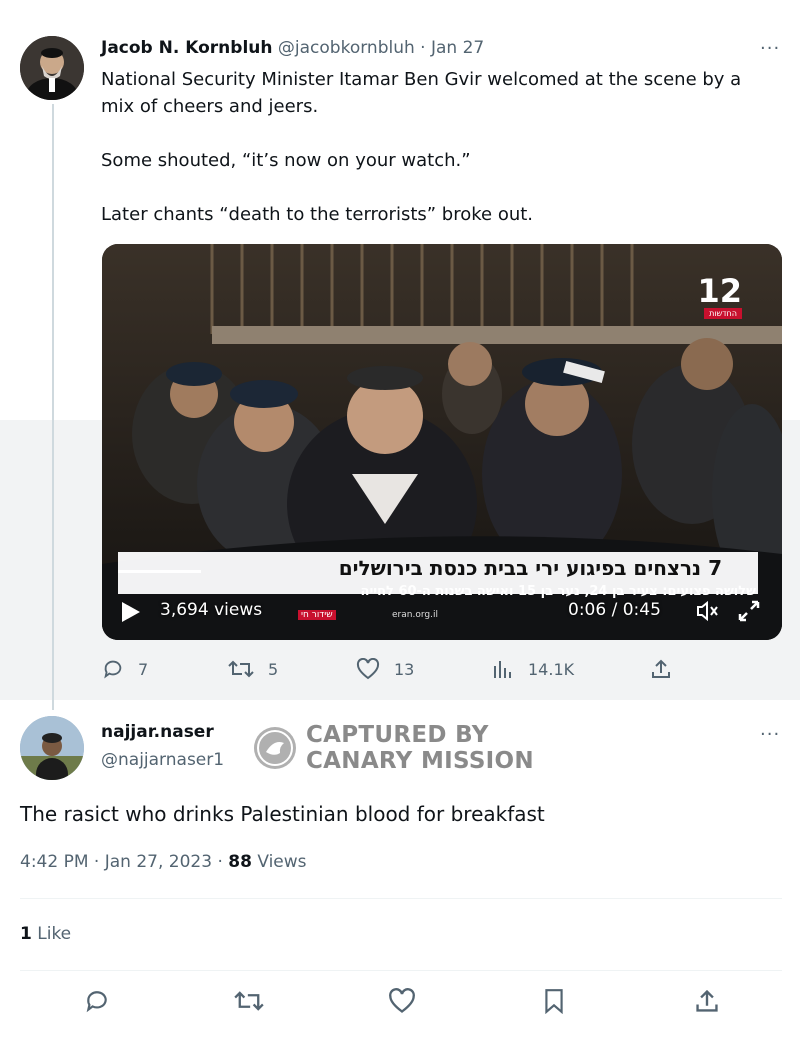 The height and width of the screenshot is (1038, 800). I want to click on tweet-actions: 7 5 13 14.1K, so click(400, 673).